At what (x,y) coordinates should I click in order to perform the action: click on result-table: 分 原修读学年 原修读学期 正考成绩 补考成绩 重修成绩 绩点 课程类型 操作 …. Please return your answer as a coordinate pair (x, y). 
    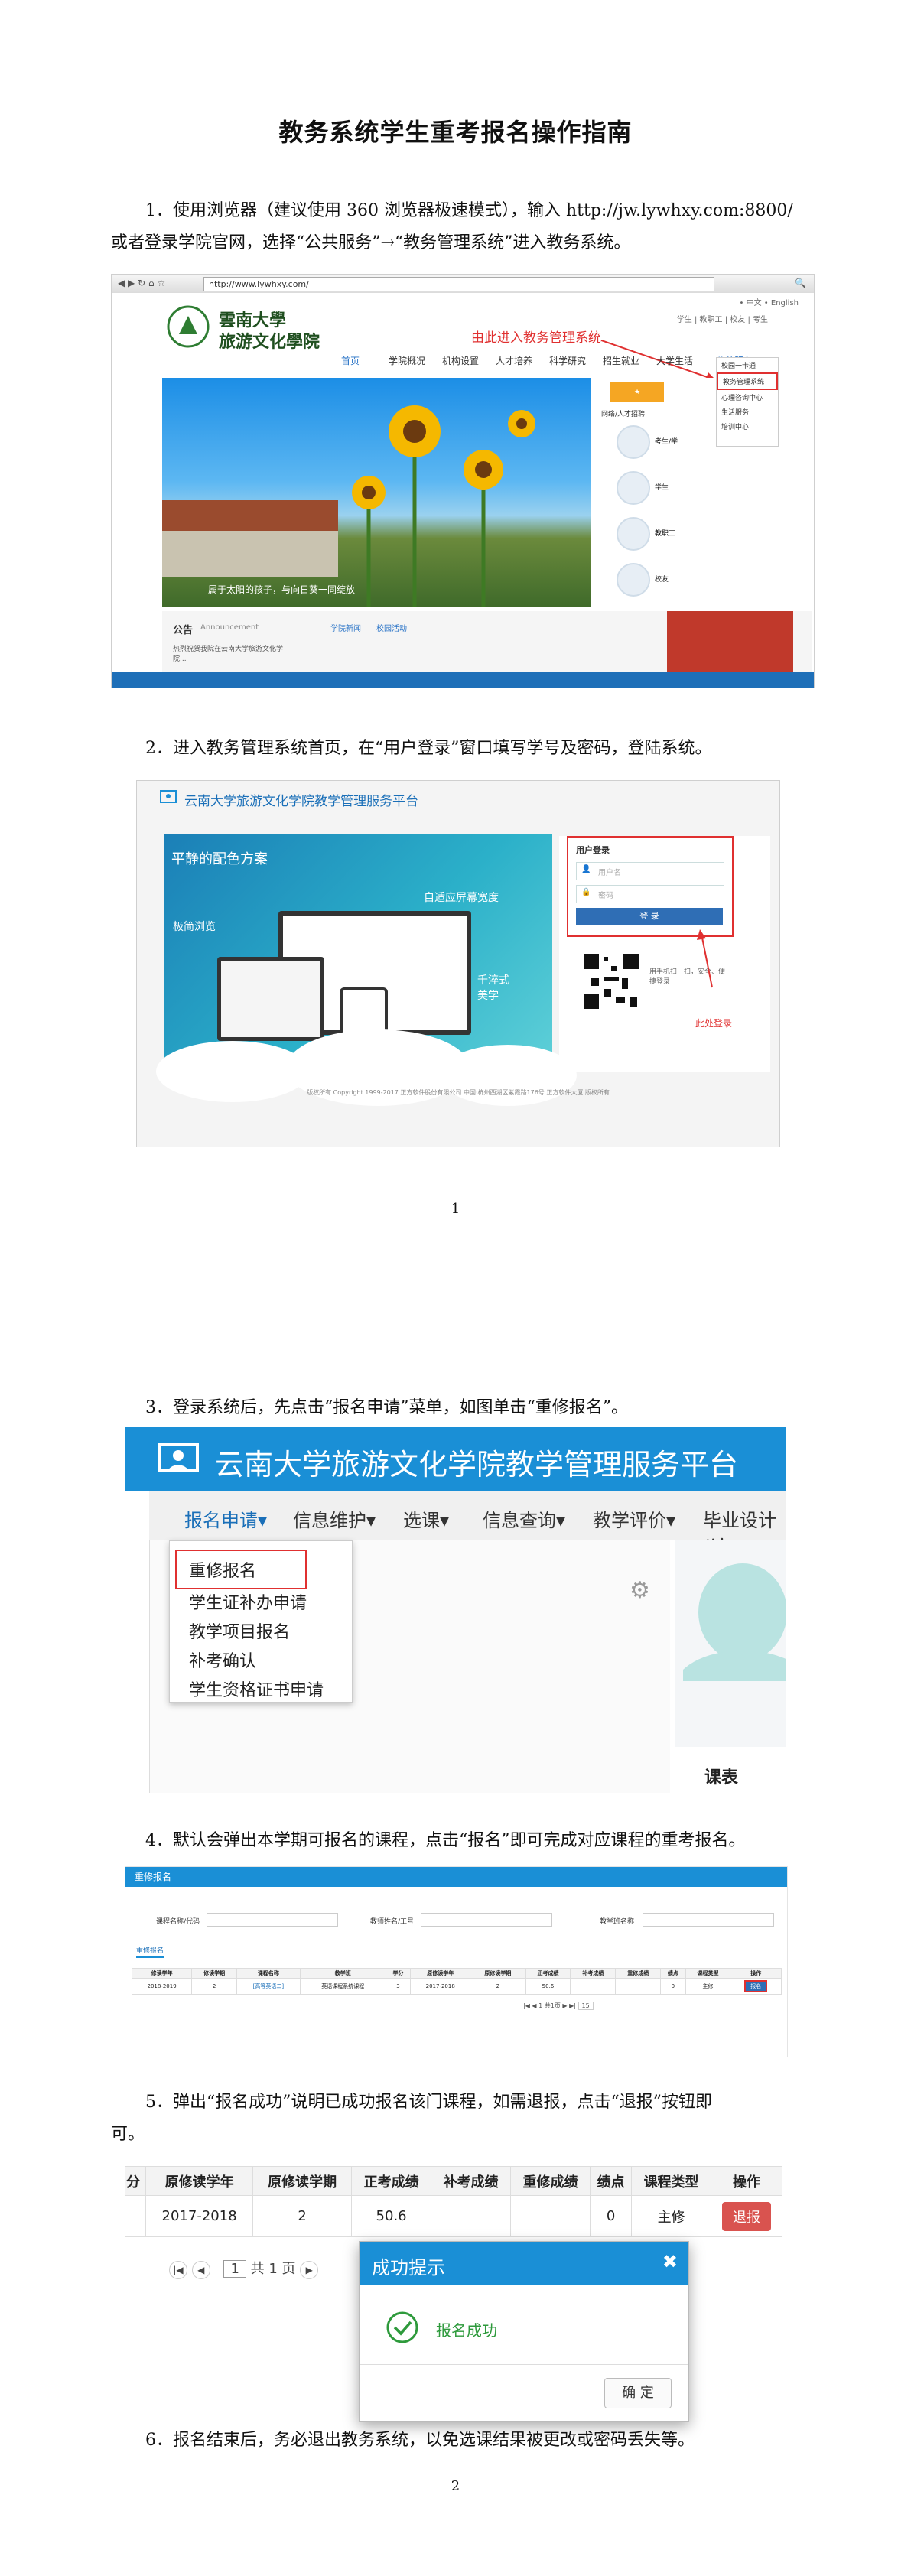
    Looking at the image, I should click on (454, 2201).